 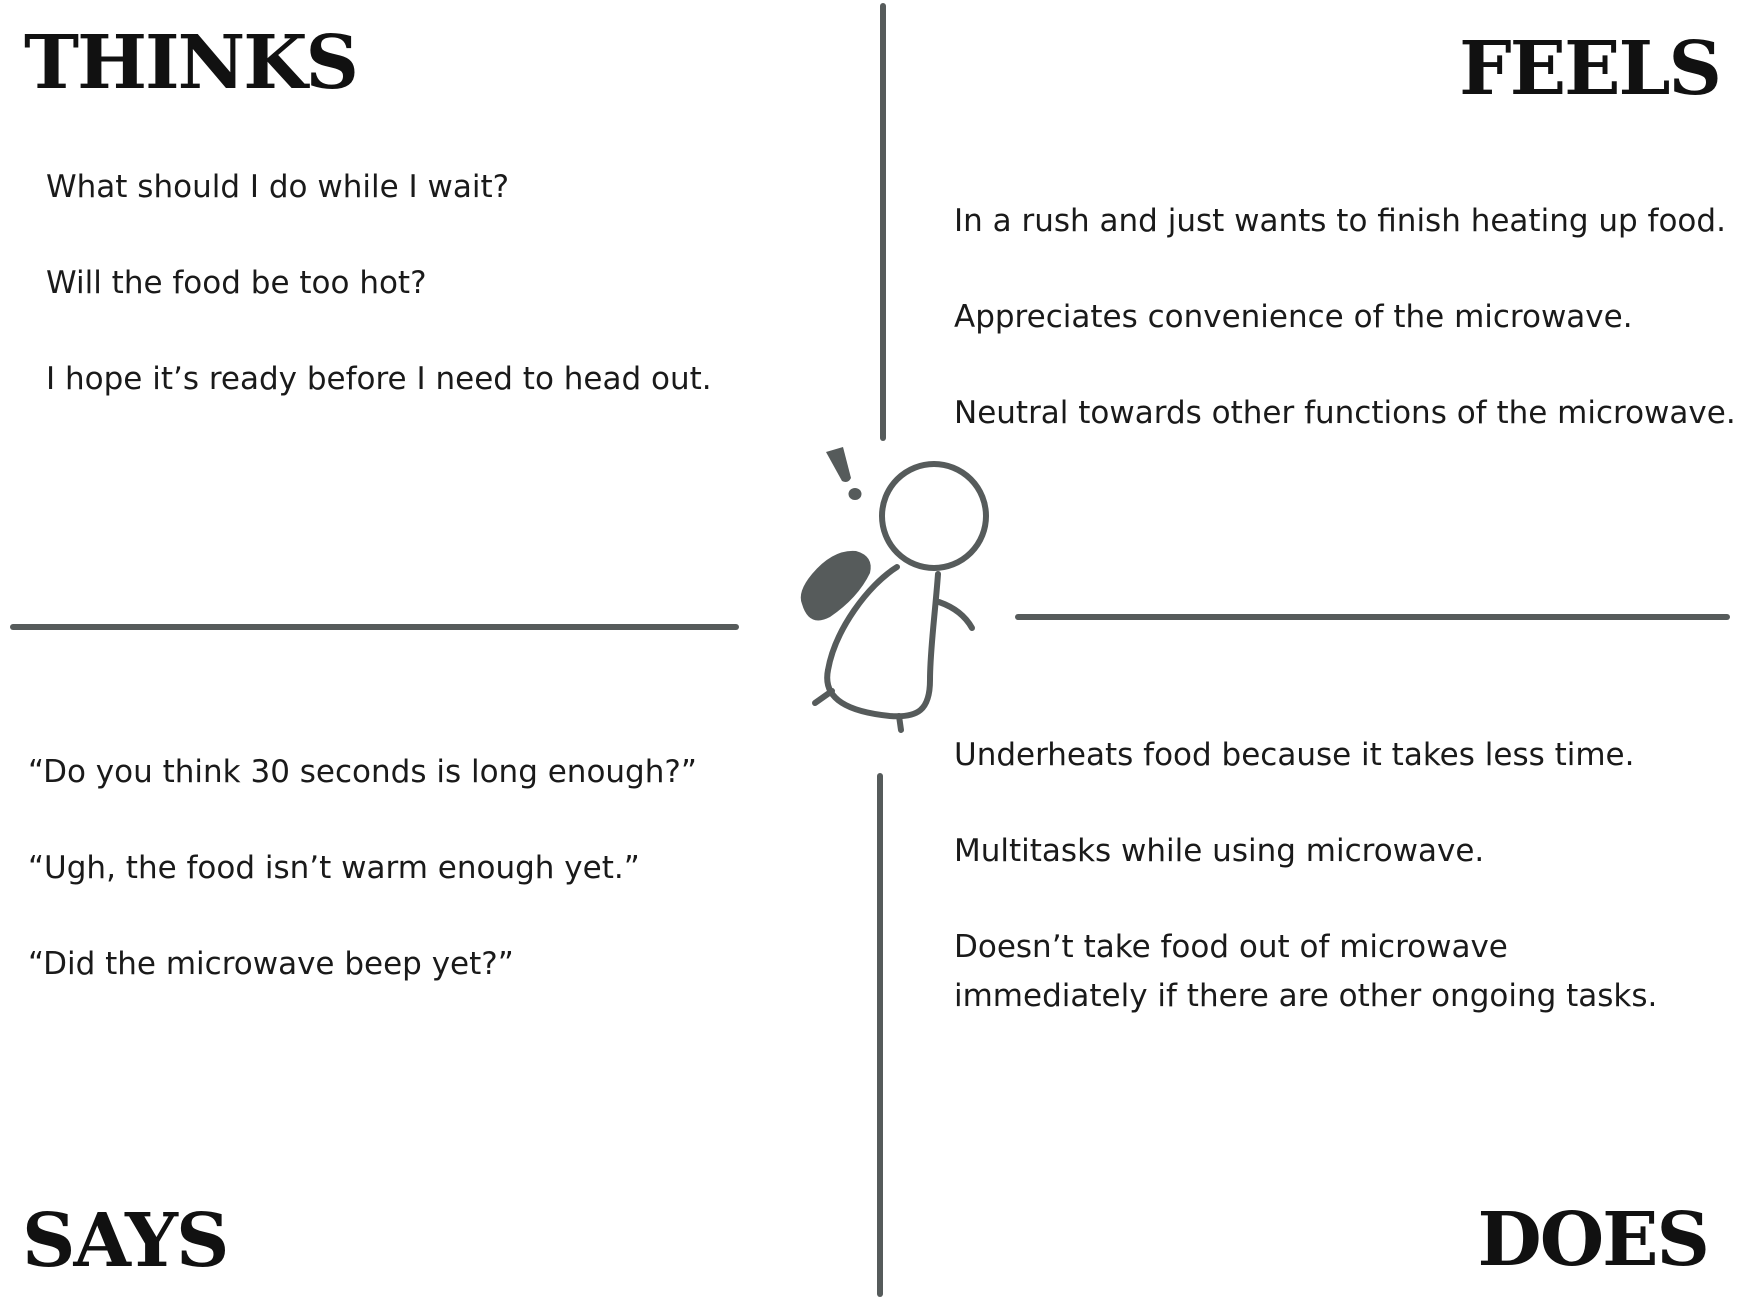 I want to click on feels-heading: FEELS, so click(x=1590, y=69).